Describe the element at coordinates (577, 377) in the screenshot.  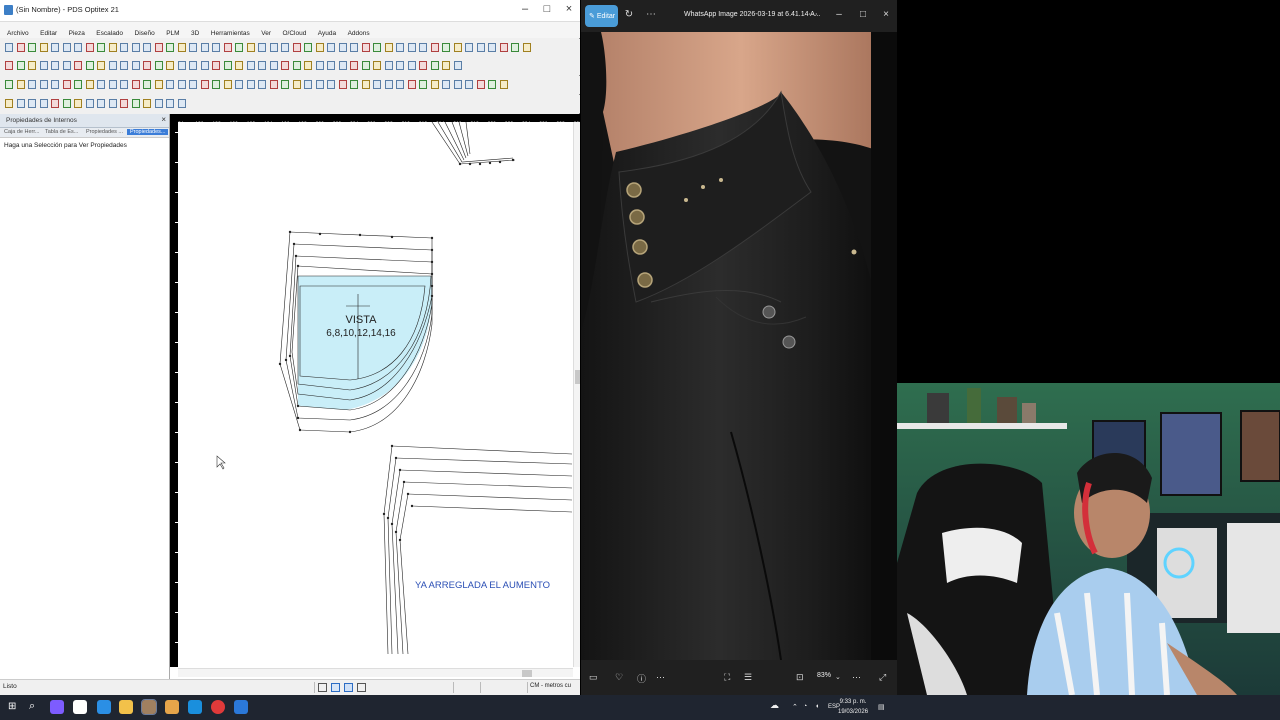
I see `vertical-scroll-thumb` at that location.